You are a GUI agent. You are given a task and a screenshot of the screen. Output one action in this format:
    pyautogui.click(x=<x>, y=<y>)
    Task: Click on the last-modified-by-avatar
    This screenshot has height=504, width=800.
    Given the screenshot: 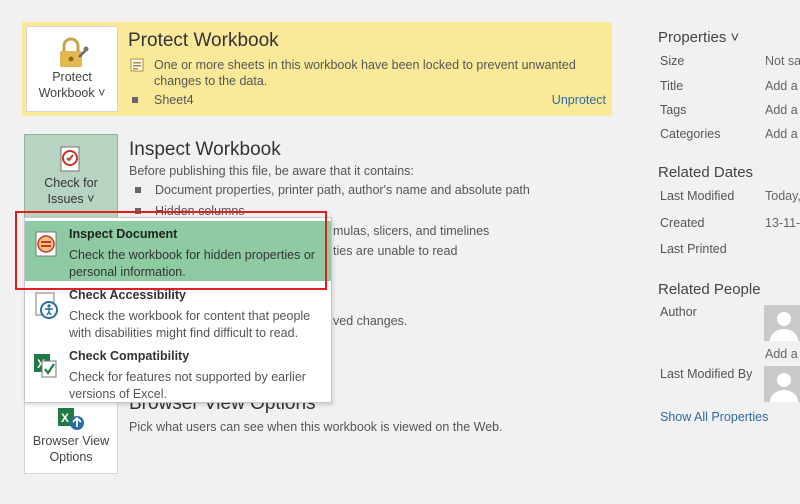 What is the action you would take?
    pyautogui.click(x=782, y=384)
    